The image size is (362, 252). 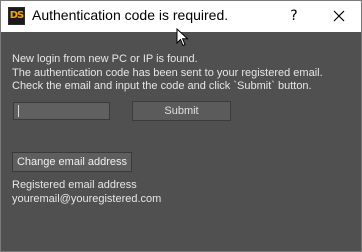 What do you see at coordinates (18, 111) in the screenshot?
I see `text-caret` at bounding box center [18, 111].